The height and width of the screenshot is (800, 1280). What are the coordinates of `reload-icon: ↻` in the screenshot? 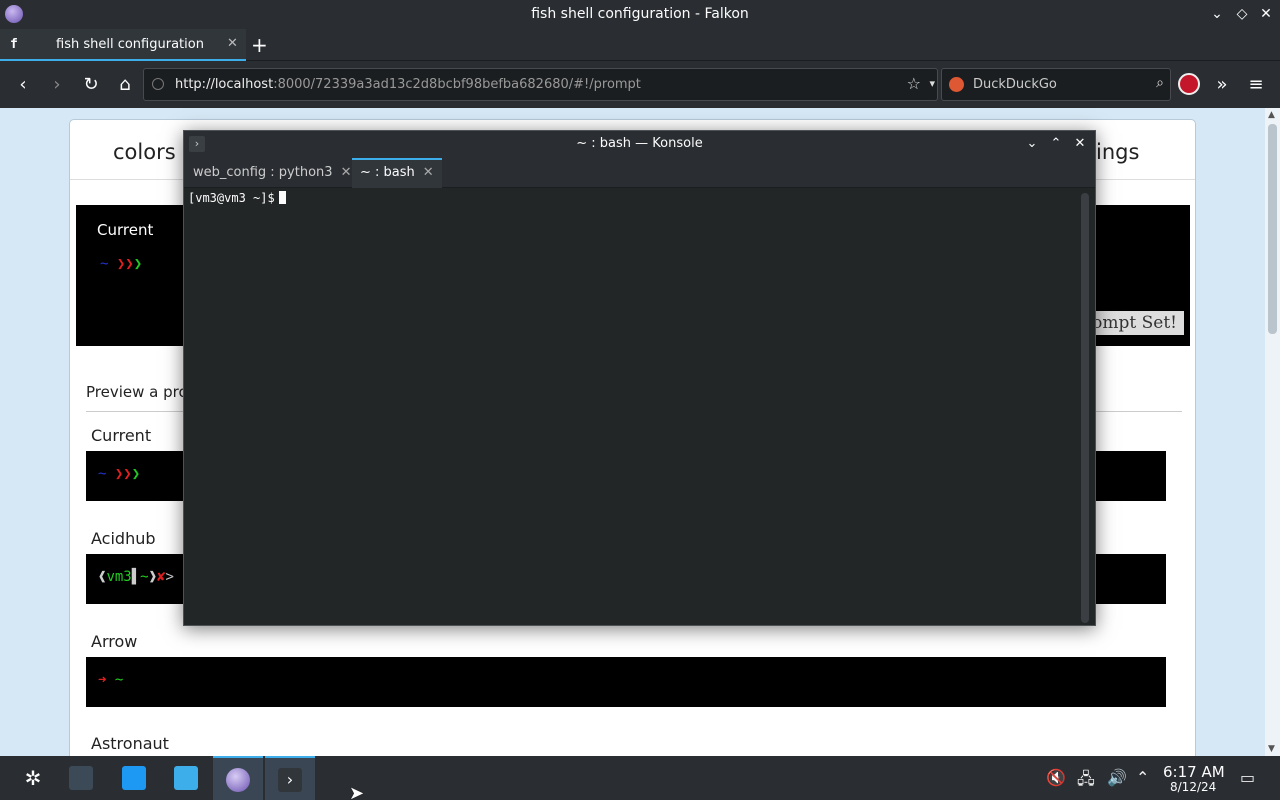 It's located at (91, 85).